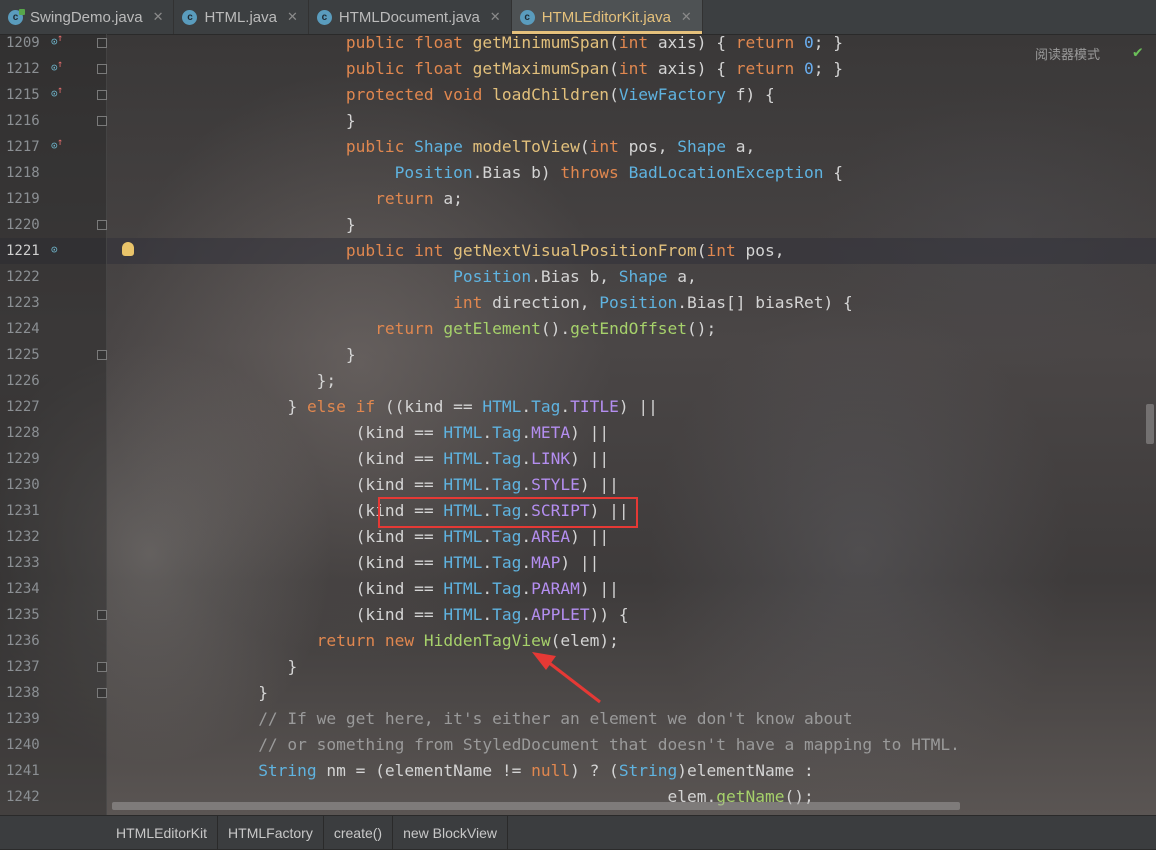  Describe the element at coordinates (287, 199) in the screenshot. I see `code-line: return a;` at that location.